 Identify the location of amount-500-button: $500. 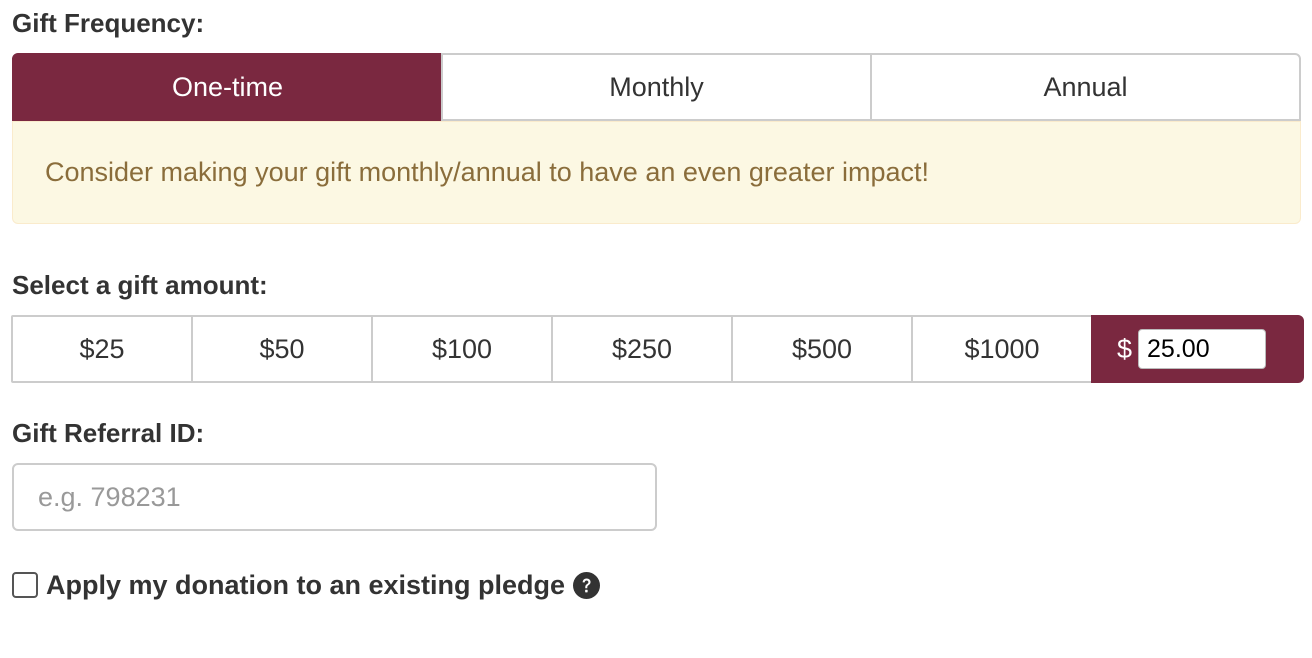
(822, 349).